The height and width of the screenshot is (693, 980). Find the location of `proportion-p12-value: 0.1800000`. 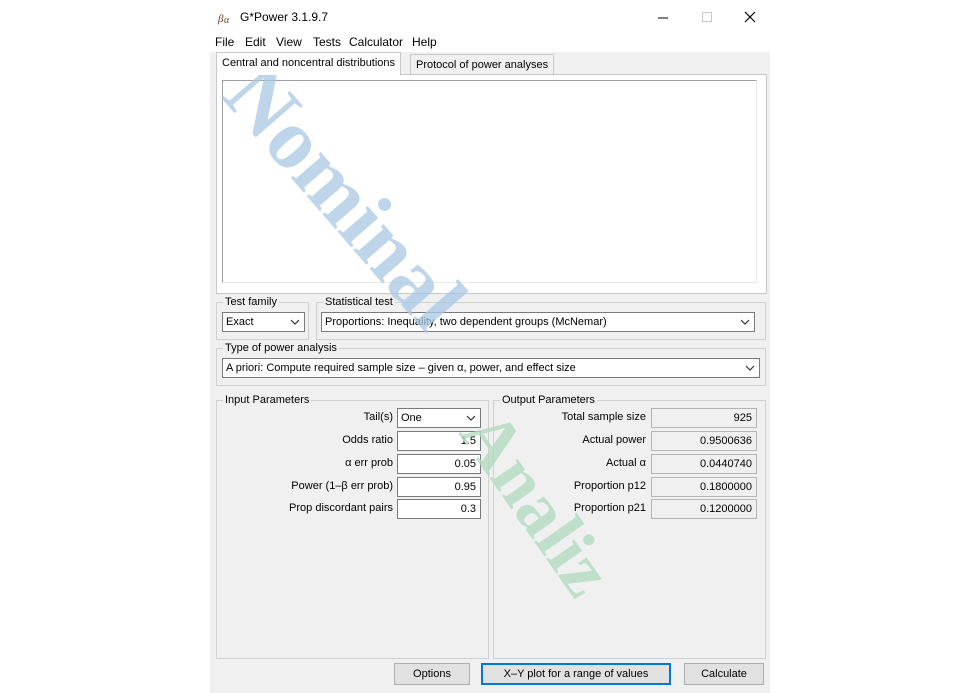

proportion-p12-value: 0.1800000 is located at coordinates (704, 487).